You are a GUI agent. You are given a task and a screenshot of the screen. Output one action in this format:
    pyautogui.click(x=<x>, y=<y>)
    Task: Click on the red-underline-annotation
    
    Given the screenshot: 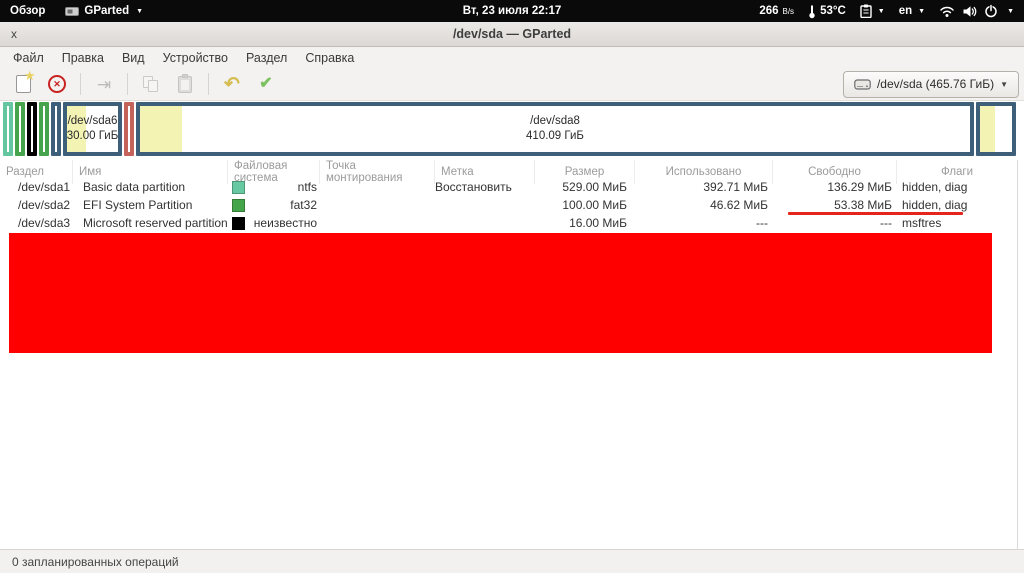 What is the action you would take?
    pyautogui.click(x=875, y=213)
    